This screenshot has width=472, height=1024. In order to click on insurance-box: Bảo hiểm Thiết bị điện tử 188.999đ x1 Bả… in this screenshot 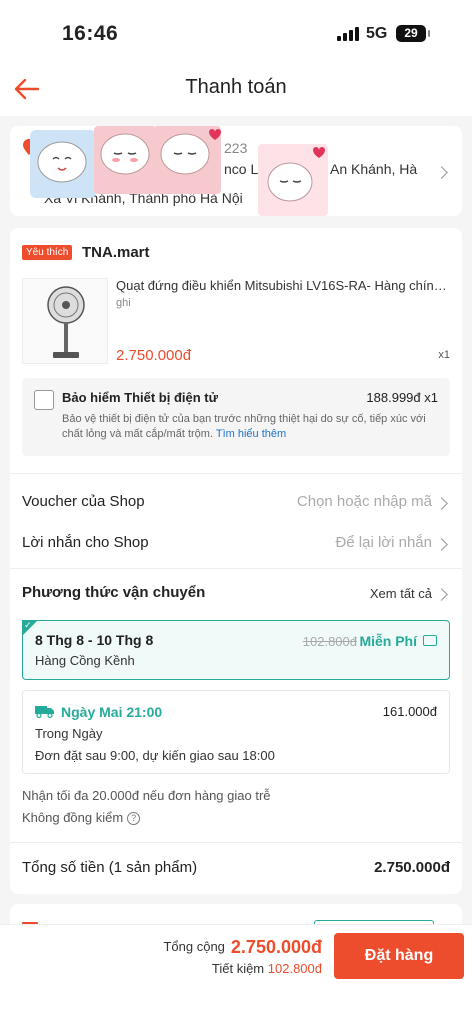, I will do `click(236, 417)`.